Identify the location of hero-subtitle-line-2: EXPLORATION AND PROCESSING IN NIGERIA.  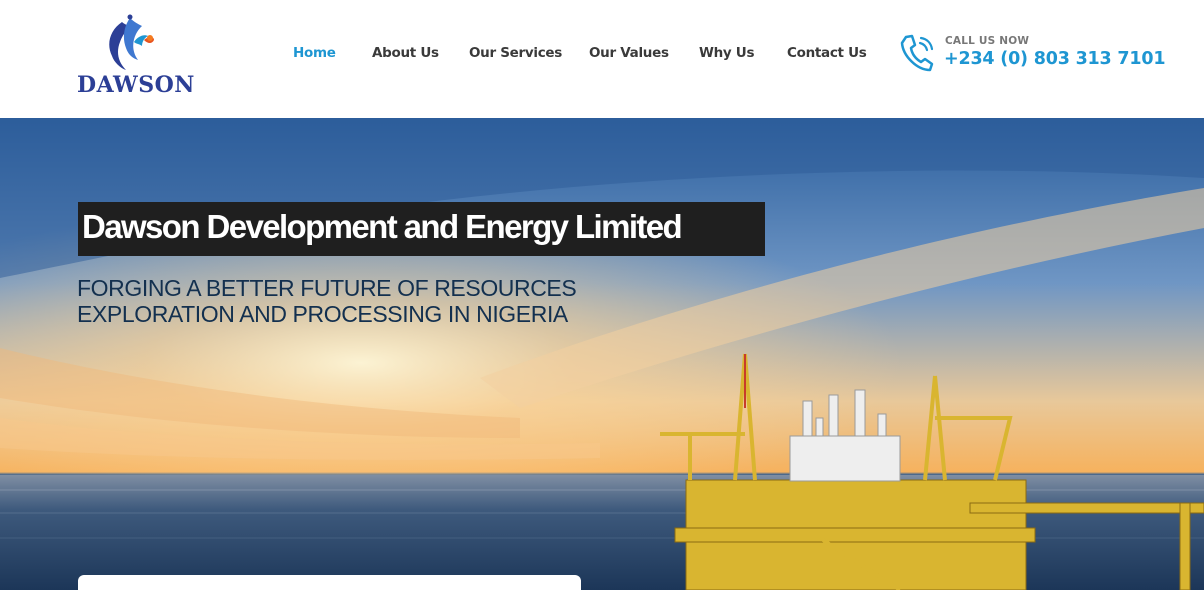
(322, 314).